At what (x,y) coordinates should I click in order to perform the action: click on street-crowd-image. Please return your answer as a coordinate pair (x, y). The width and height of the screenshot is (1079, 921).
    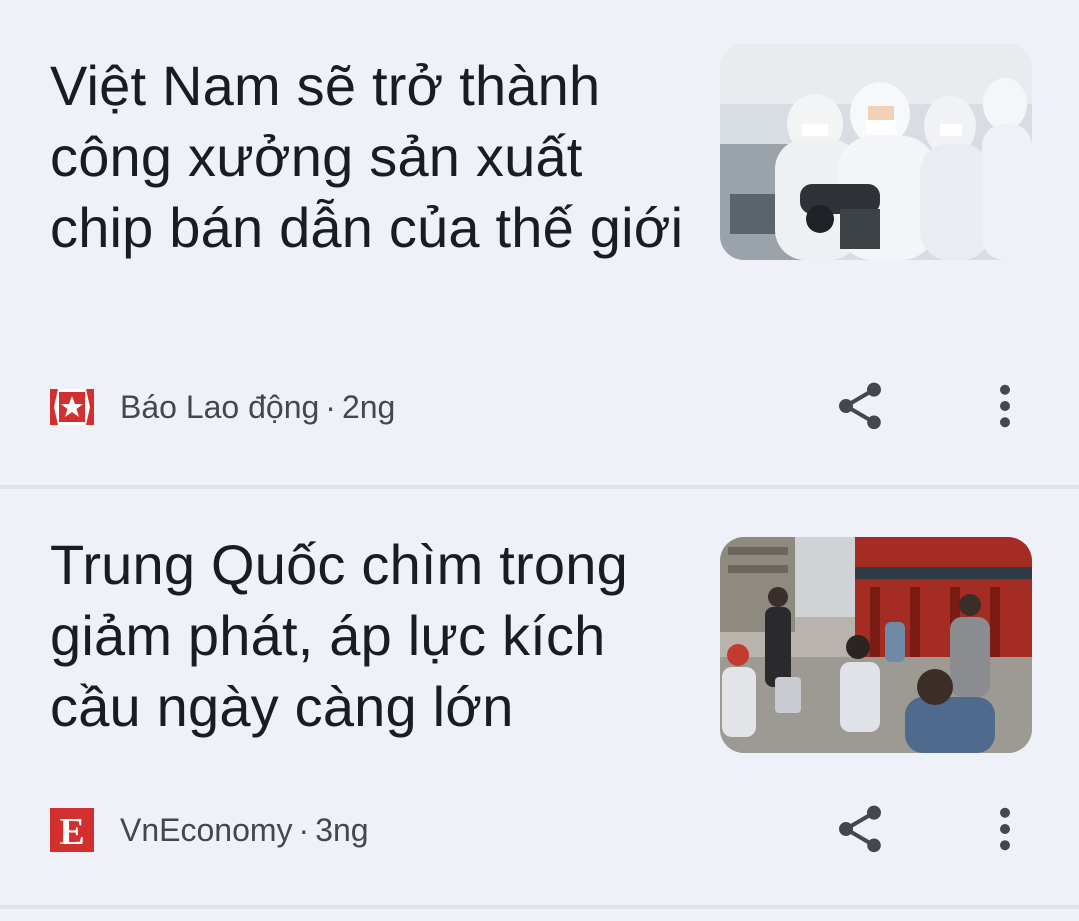
    Looking at the image, I should click on (876, 645).